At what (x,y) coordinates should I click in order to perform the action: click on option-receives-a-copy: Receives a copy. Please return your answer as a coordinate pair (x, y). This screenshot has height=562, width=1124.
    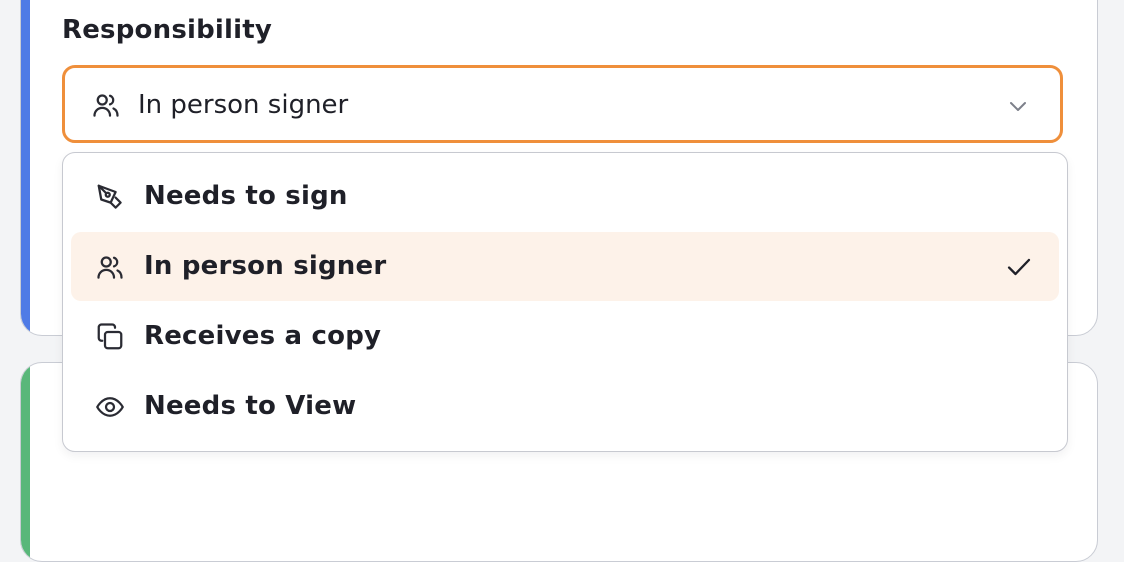
    Looking at the image, I should click on (565, 336).